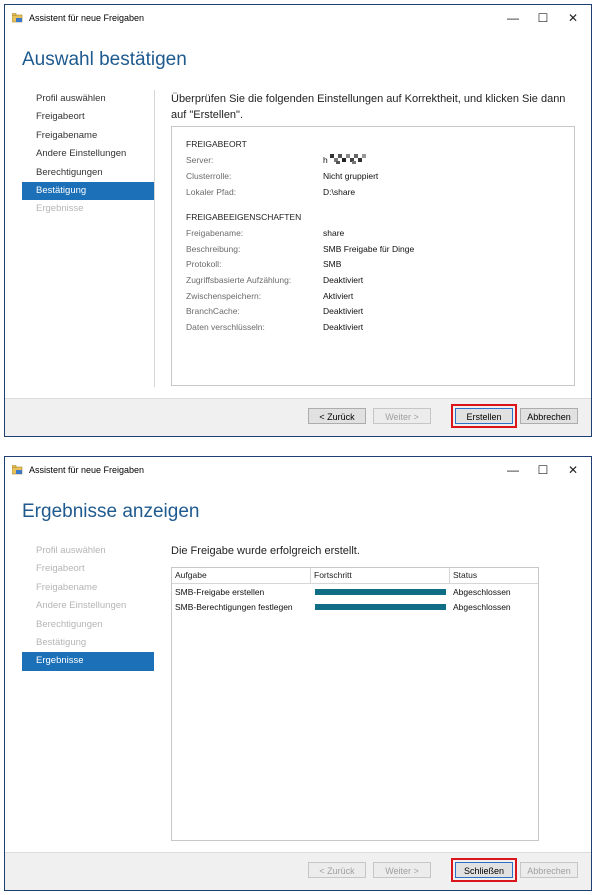  What do you see at coordinates (239, 280) in the screenshot?
I see `row-label-zugriffsbasierte-aufzaehlung: Zugriffsbasierte Aufzählung:` at bounding box center [239, 280].